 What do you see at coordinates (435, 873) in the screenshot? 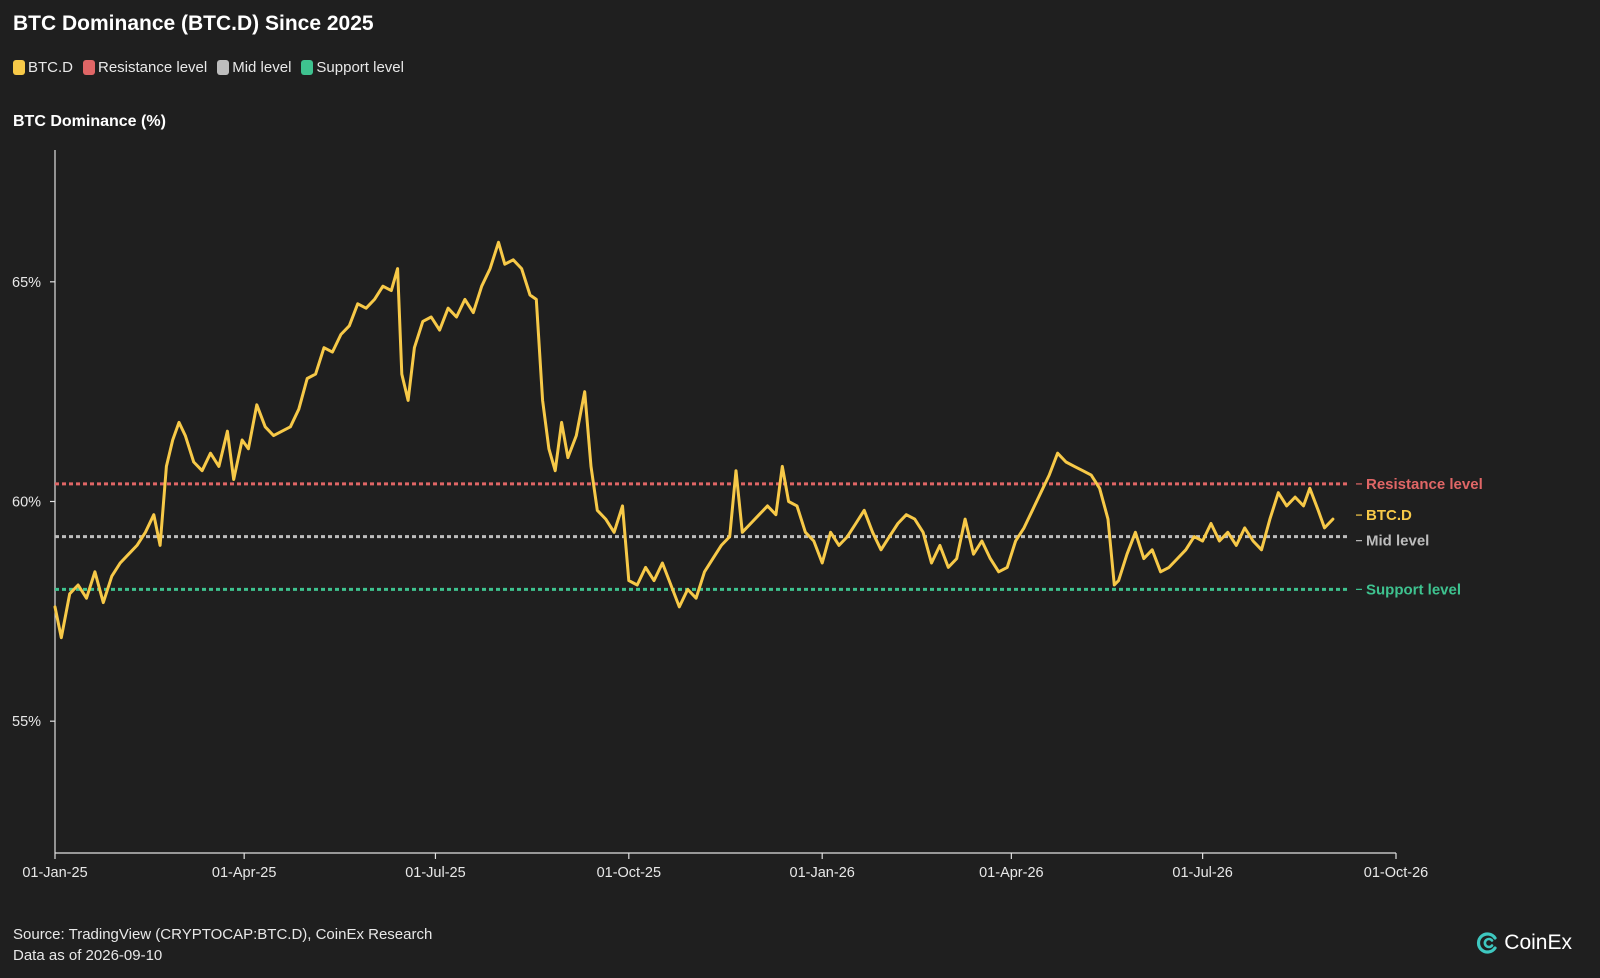
I see `x-tick-label: 01-Jul-25` at bounding box center [435, 873].